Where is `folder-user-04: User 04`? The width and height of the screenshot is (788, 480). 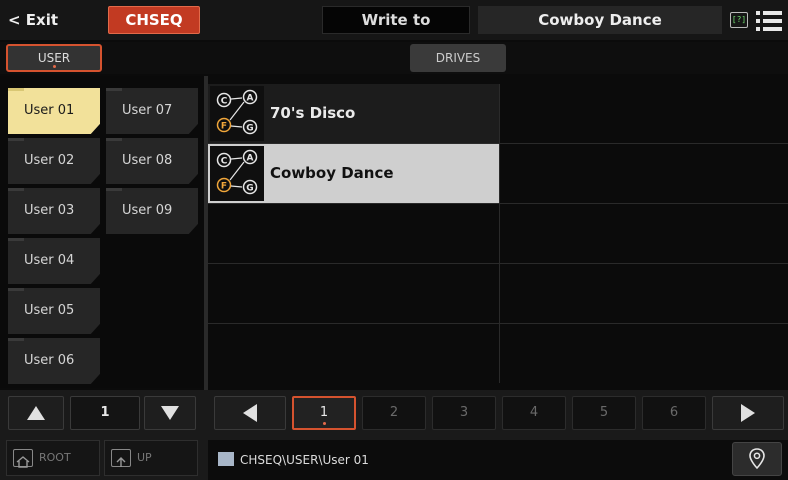 folder-user-04: User 04 is located at coordinates (54, 261).